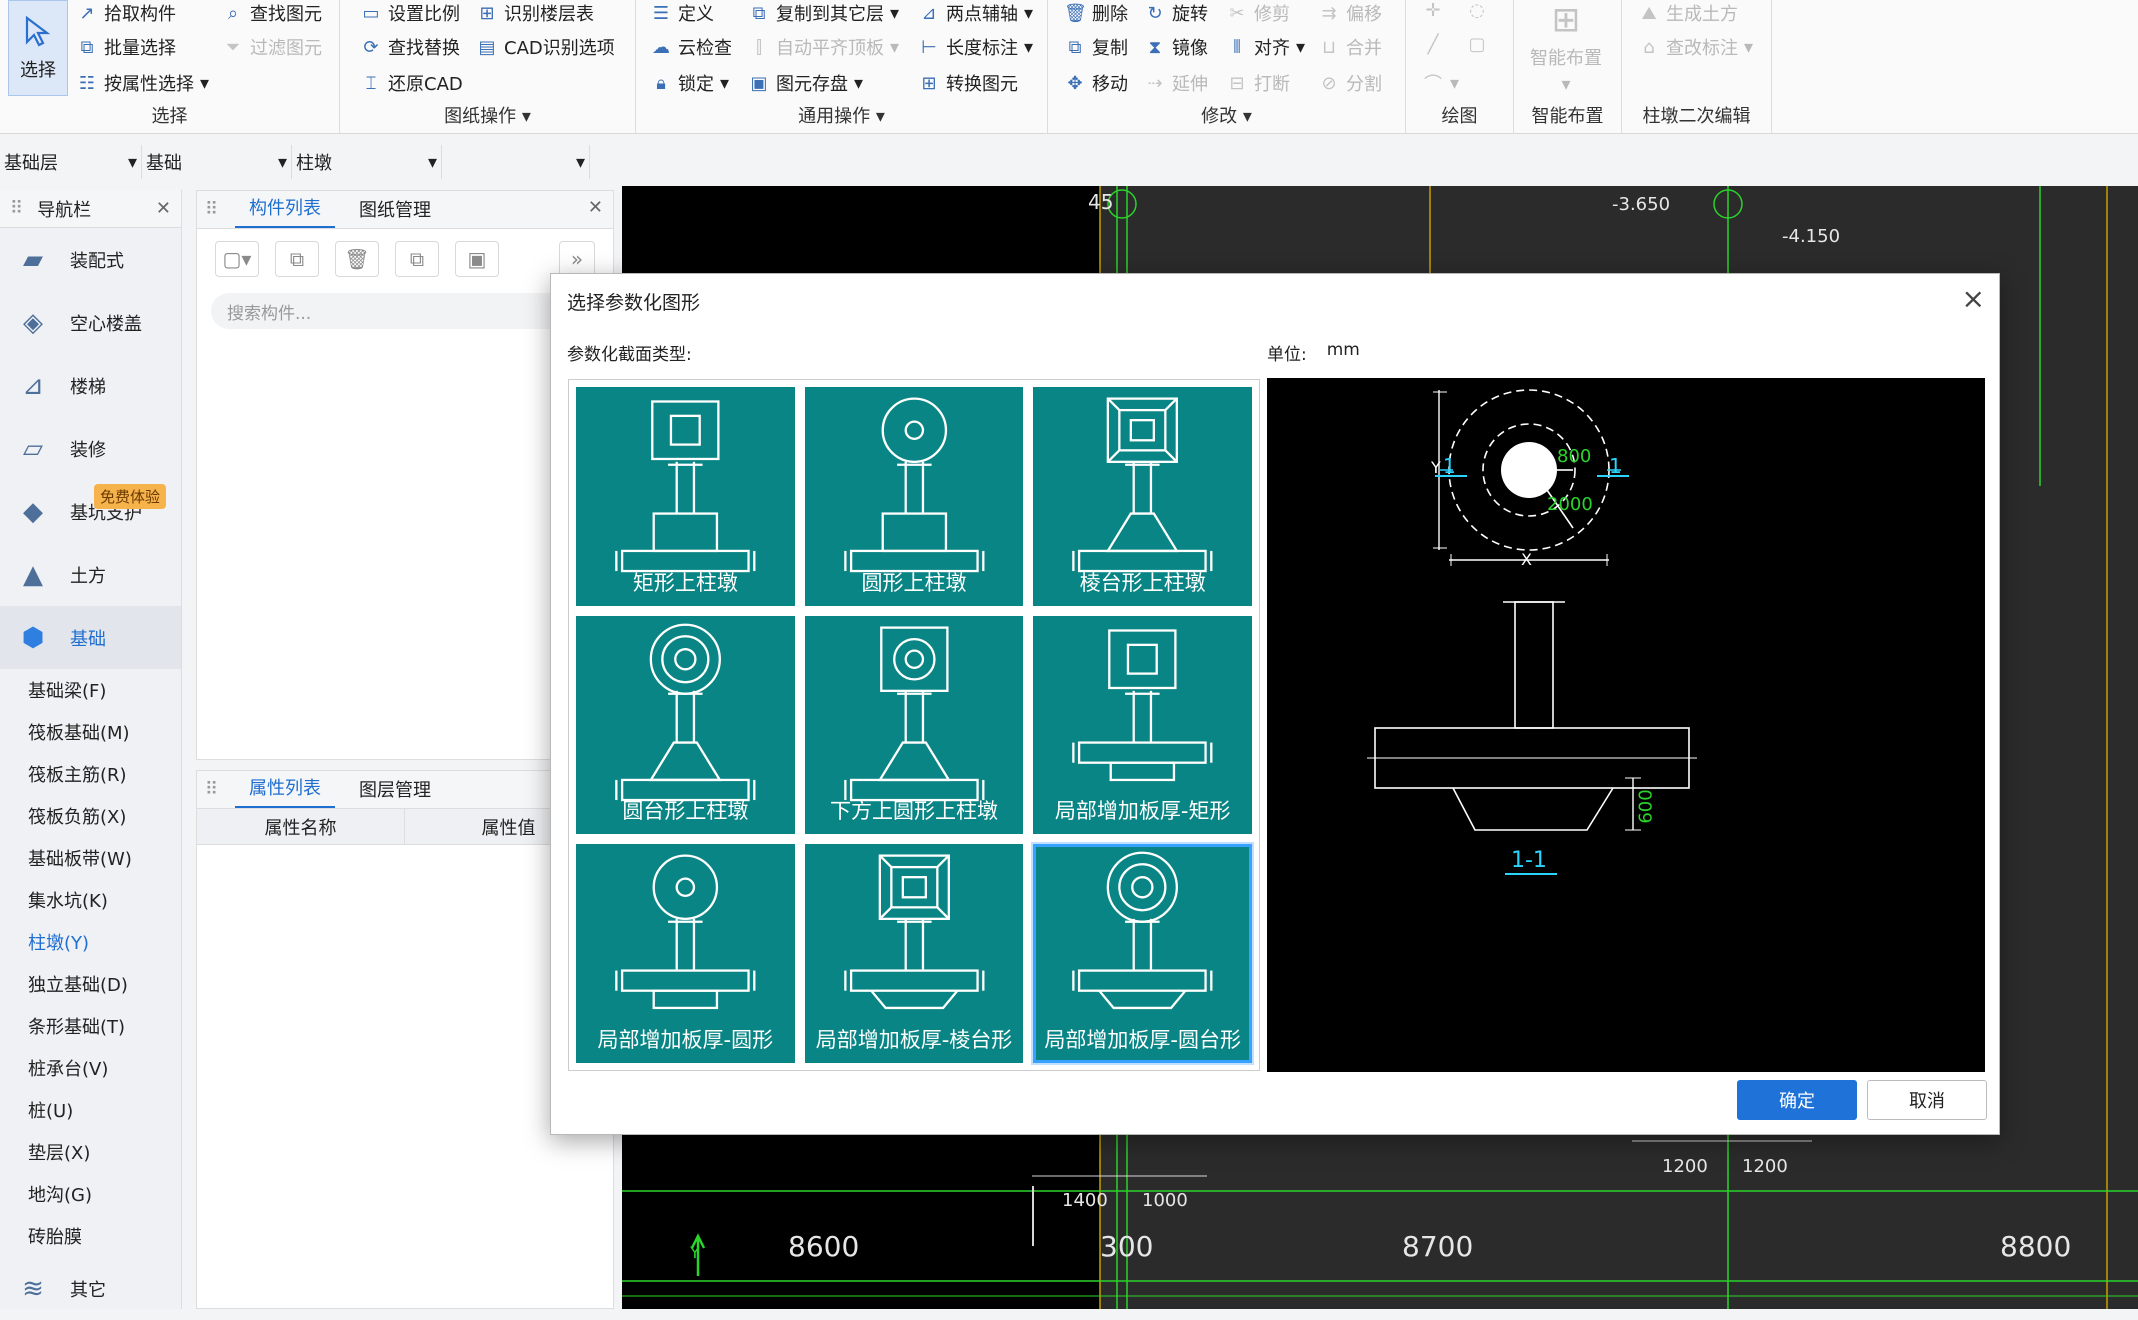  What do you see at coordinates (38, 48) in the screenshot?
I see `select-button: 选择` at bounding box center [38, 48].